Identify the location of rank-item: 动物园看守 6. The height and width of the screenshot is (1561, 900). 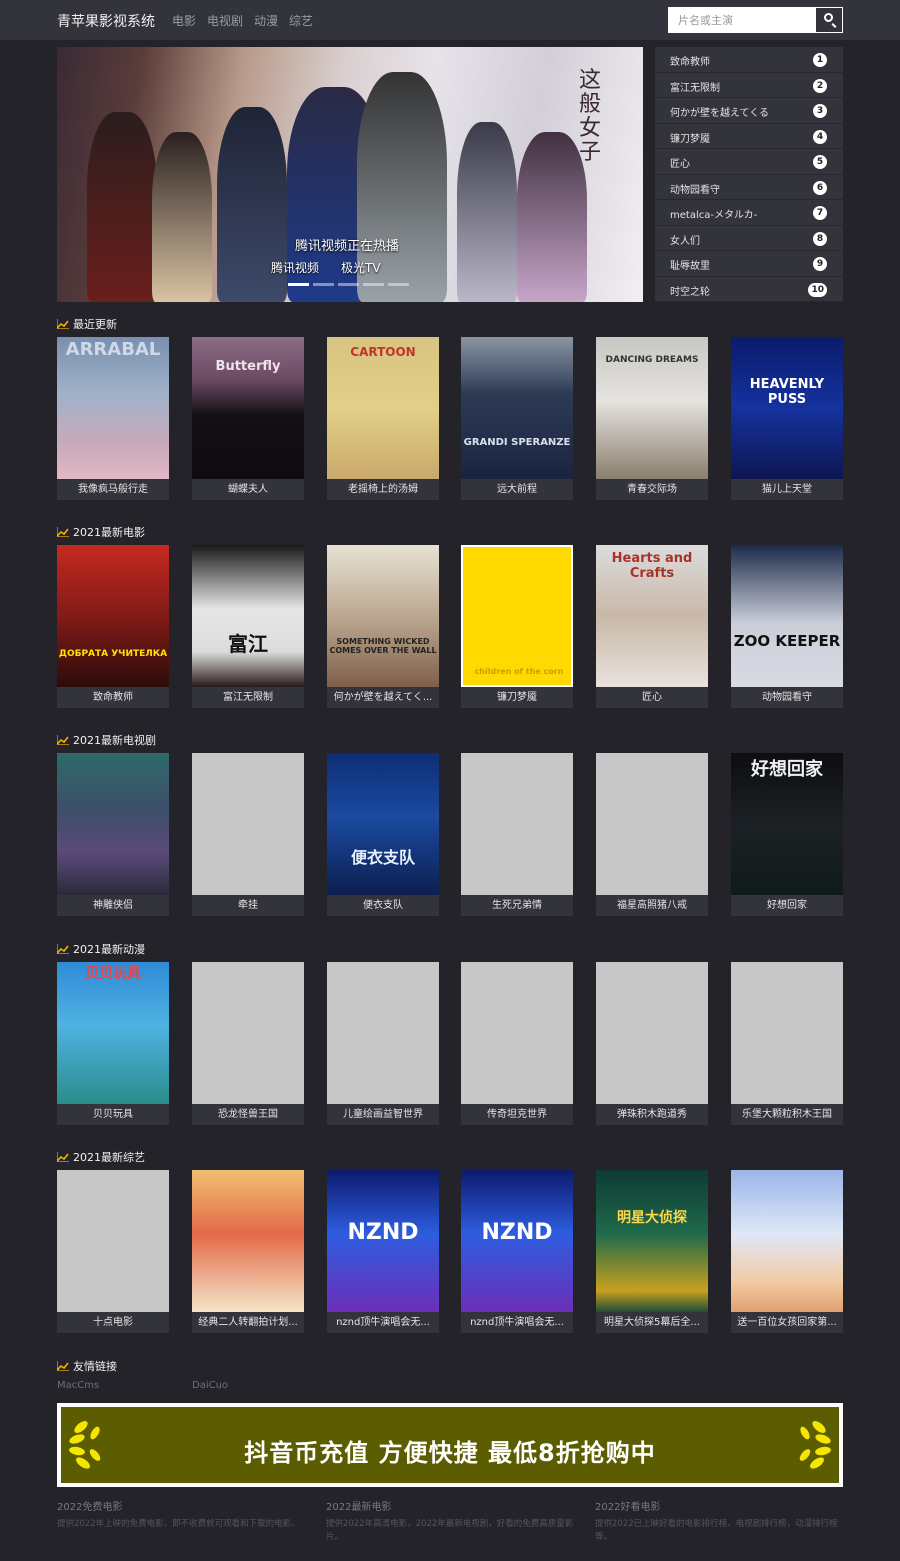
(749, 187).